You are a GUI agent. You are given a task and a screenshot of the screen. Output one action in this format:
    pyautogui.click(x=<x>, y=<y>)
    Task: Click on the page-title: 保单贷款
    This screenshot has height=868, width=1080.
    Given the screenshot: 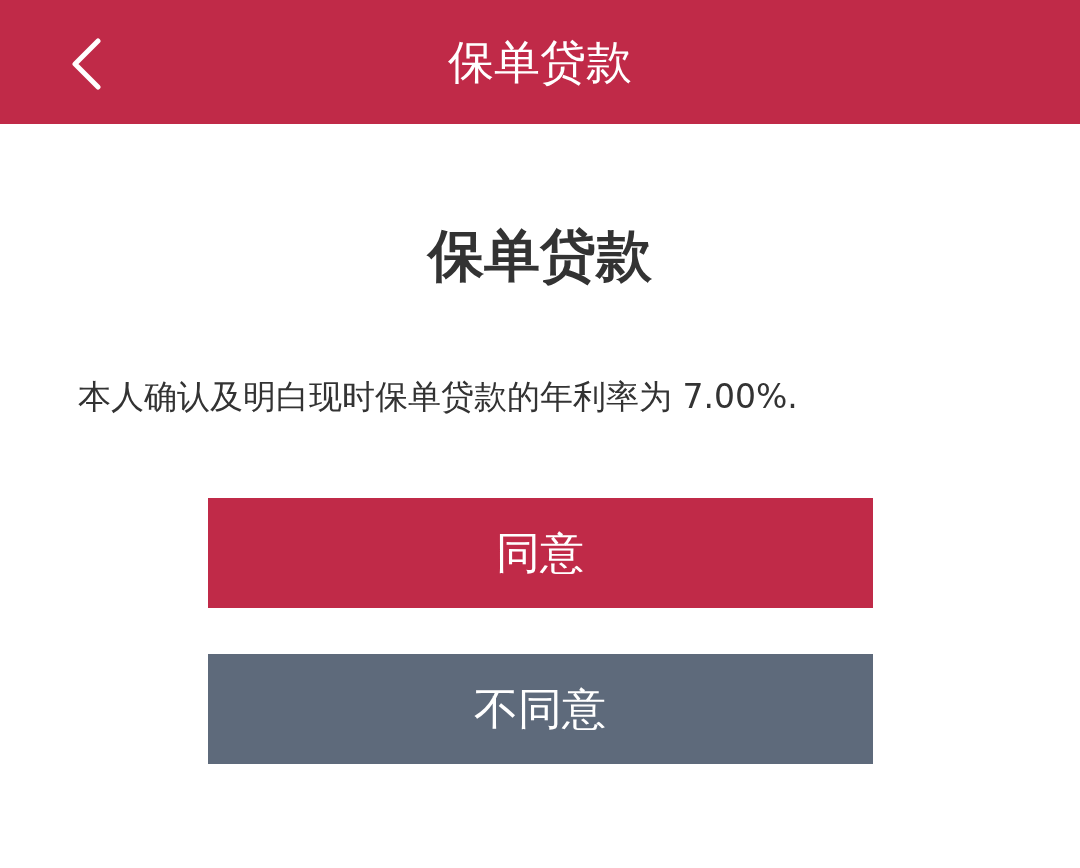 What is the action you would take?
    pyautogui.click(x=540, y=62)
    